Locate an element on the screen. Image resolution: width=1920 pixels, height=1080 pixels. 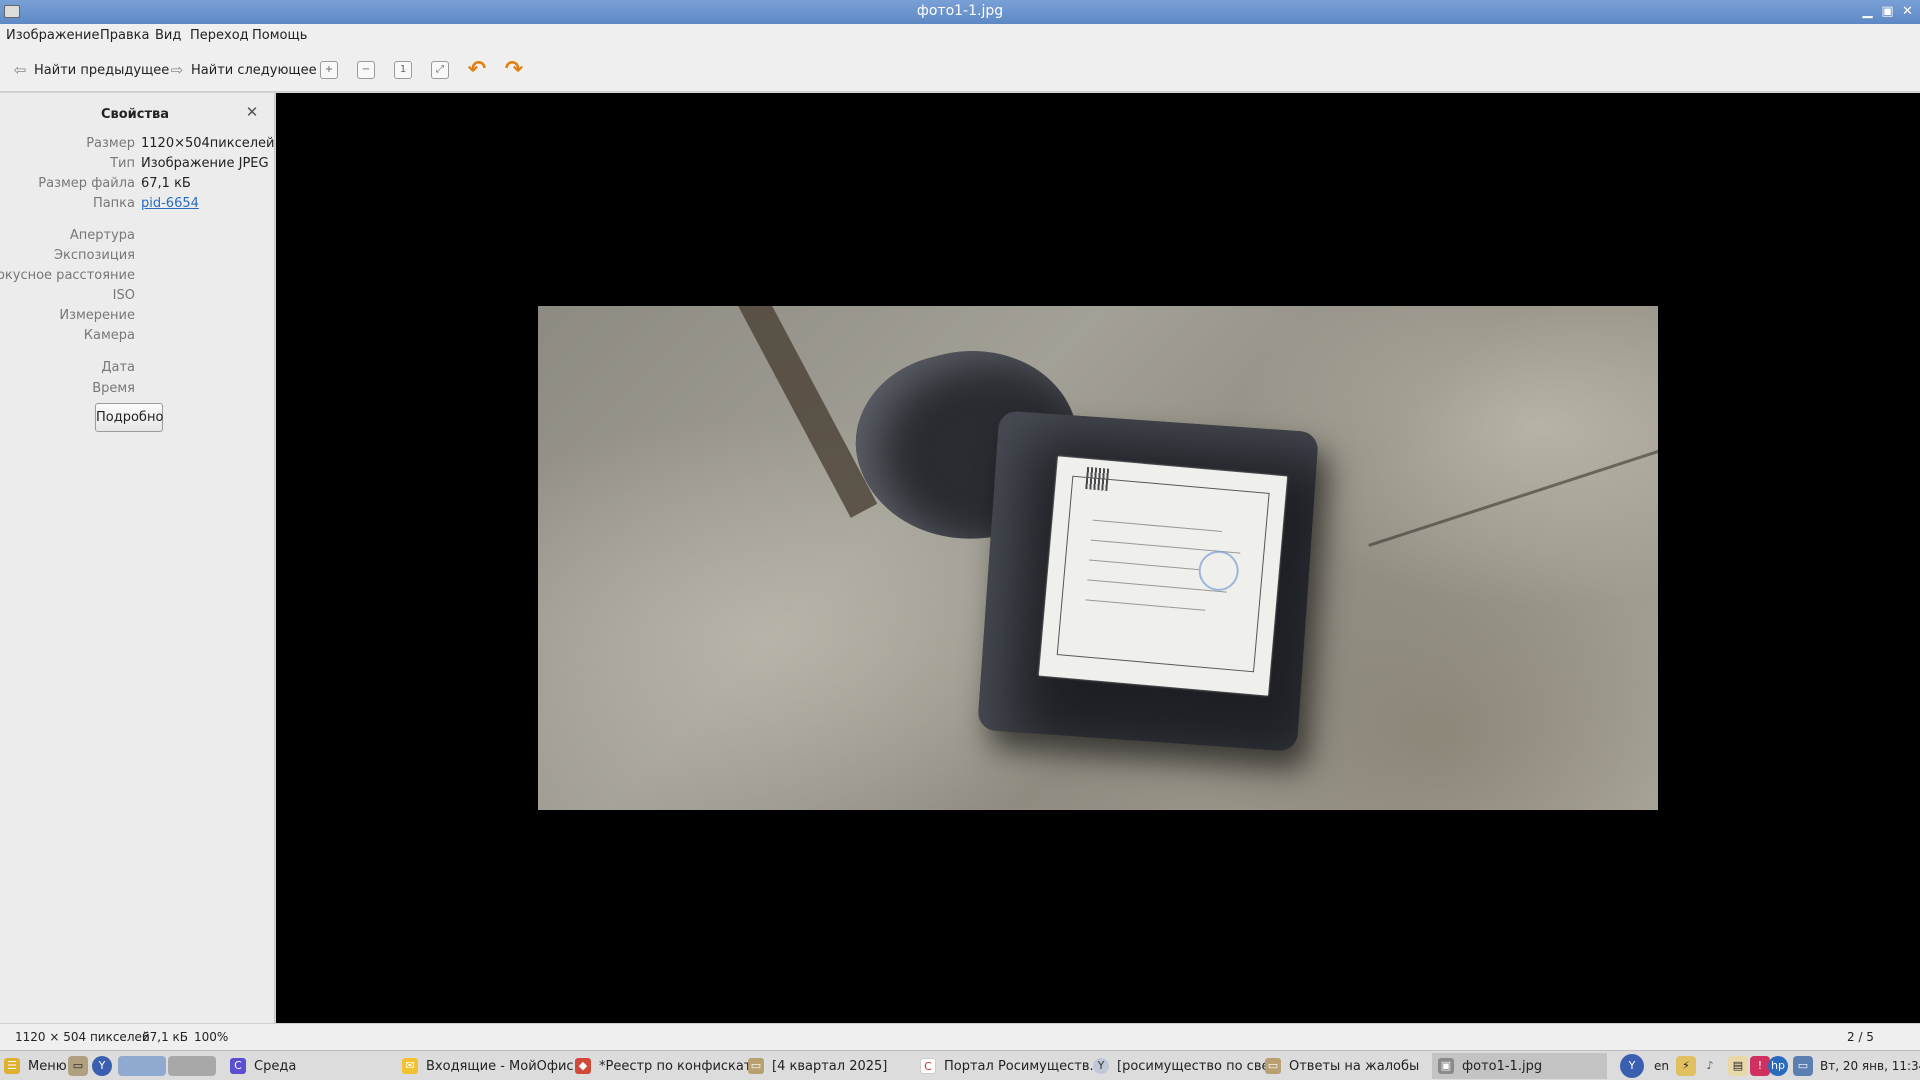
status-bar: 1120 × 504 пикселей 67,1 кБ 100% 2 / 5 is located at coordinates (960, 1036).